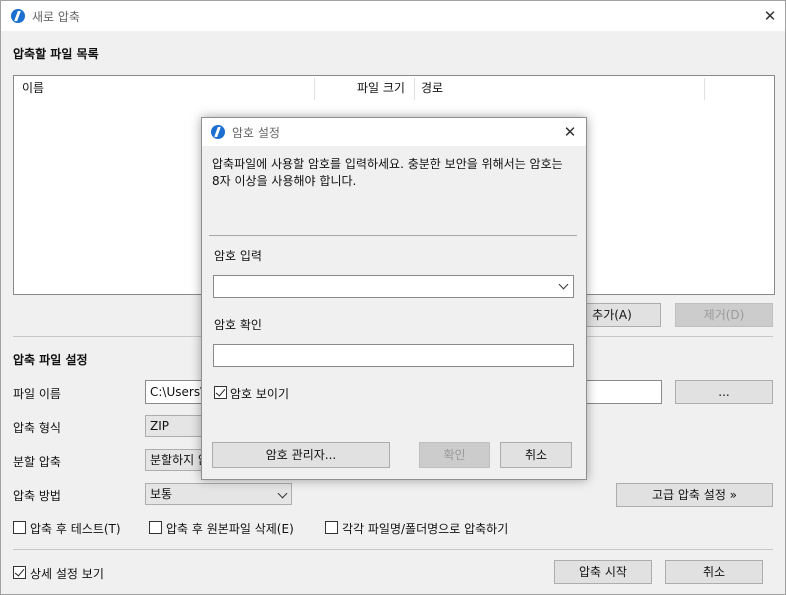 The width and height of the screenshot is (786, 595). I want to click on filename-label: 파일 이름, so click(37, 394).